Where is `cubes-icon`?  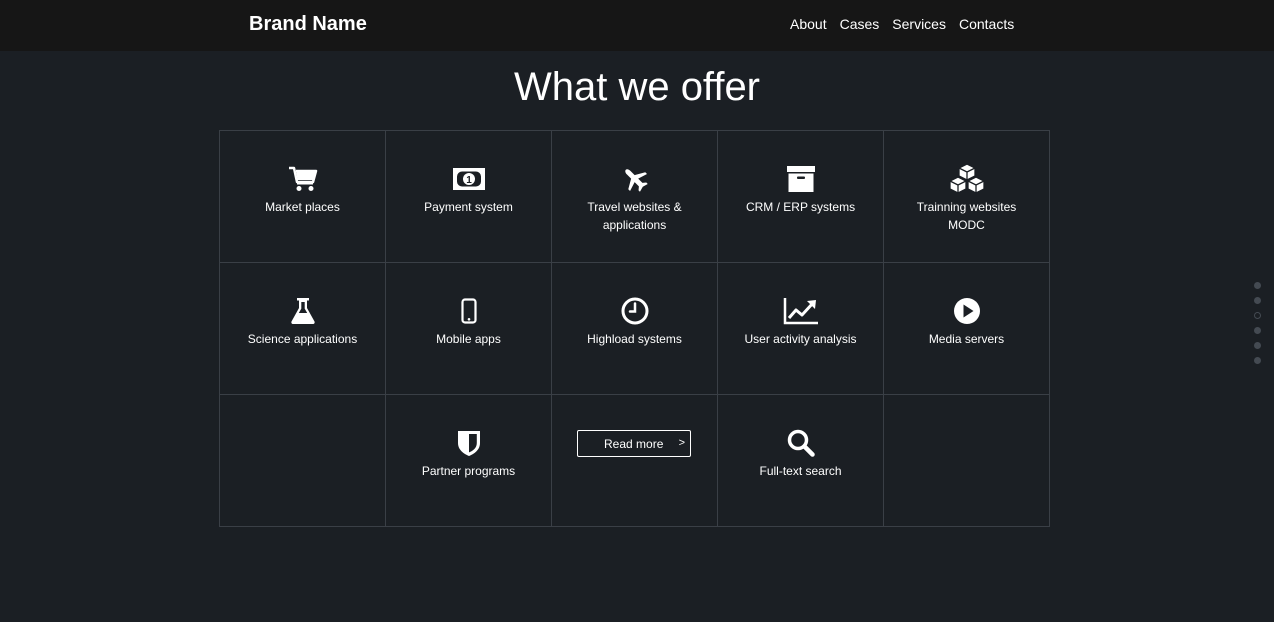
cubes-icon is located at coordinates (966, 178).